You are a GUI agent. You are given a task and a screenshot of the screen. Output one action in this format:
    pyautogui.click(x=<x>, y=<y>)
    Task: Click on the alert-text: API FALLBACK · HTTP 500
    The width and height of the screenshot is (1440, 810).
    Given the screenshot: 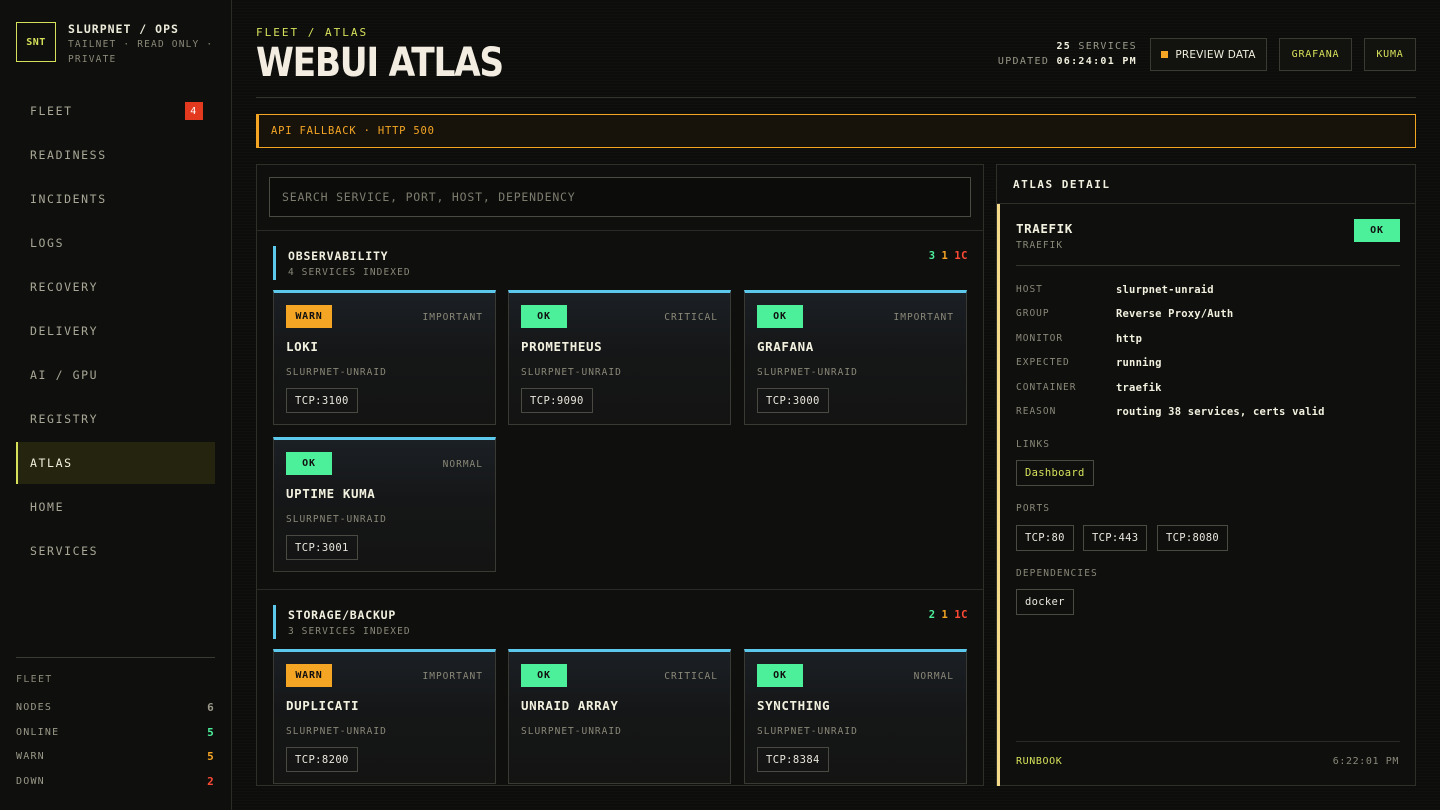 What is the action you would take?
    pyautogui.click(x=353, y=131)
    